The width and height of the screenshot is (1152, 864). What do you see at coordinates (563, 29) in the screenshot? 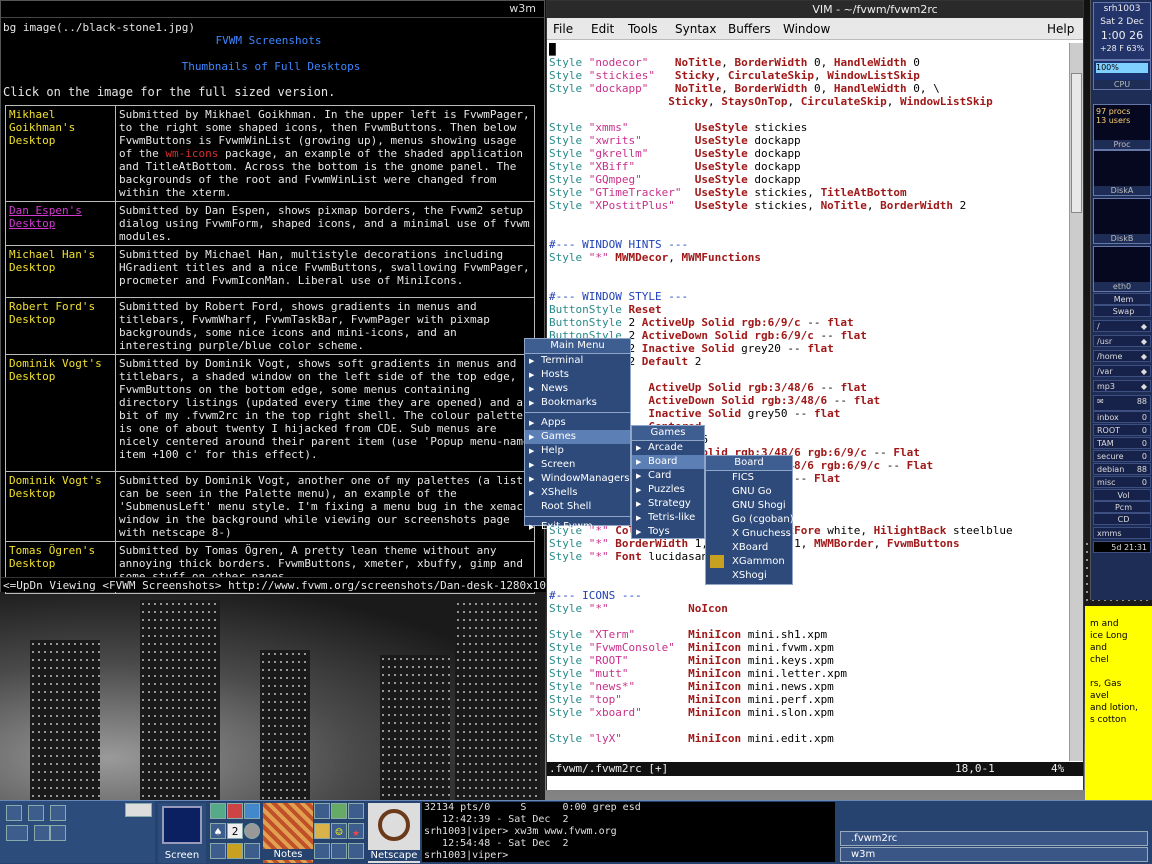
I see `menu-file: File` at bounding box center [563, 29].